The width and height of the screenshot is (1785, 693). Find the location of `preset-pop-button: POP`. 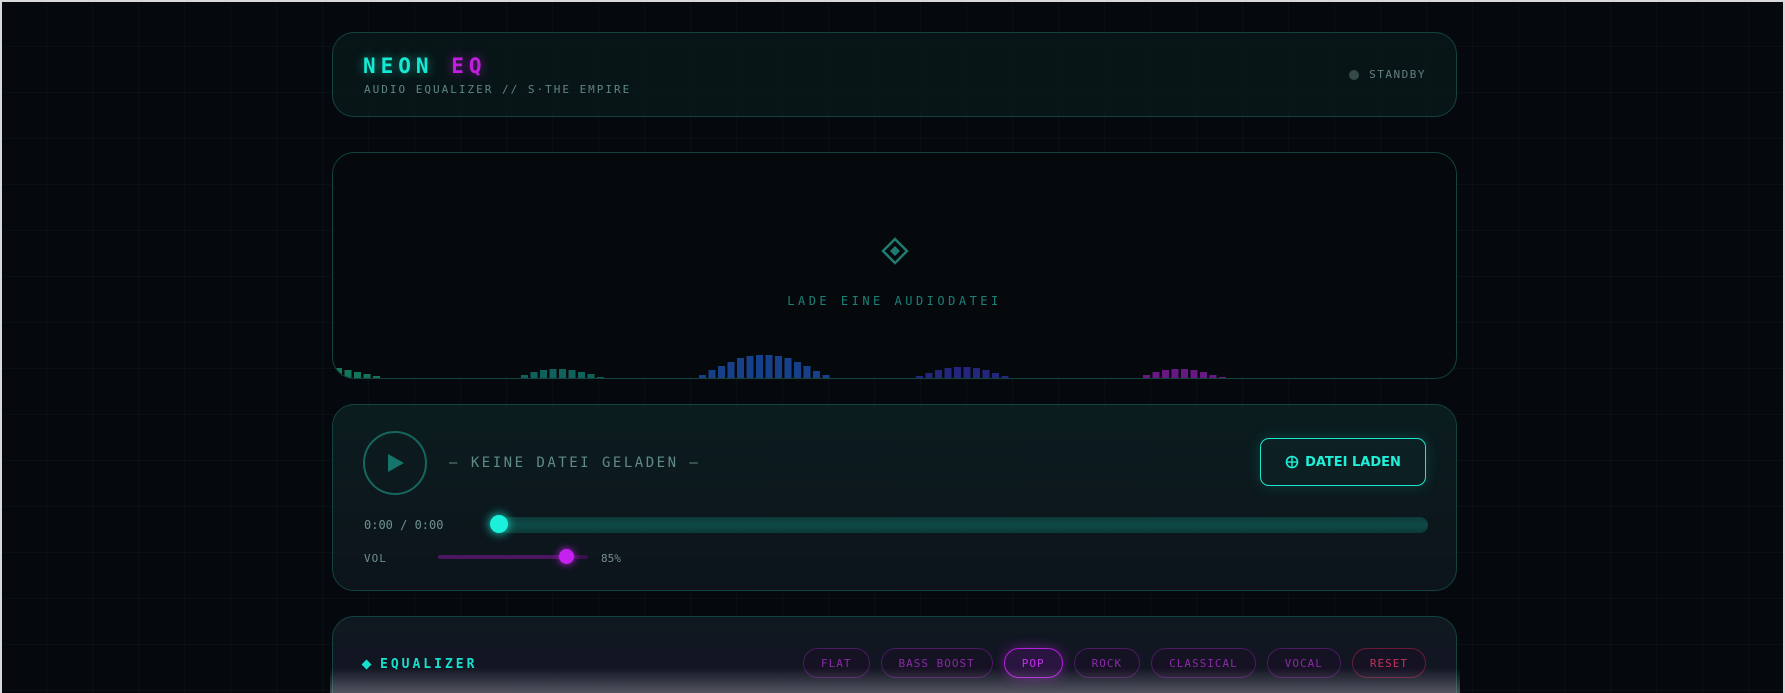

preset-pop-button: POP is located at coordinates (1033, 663).